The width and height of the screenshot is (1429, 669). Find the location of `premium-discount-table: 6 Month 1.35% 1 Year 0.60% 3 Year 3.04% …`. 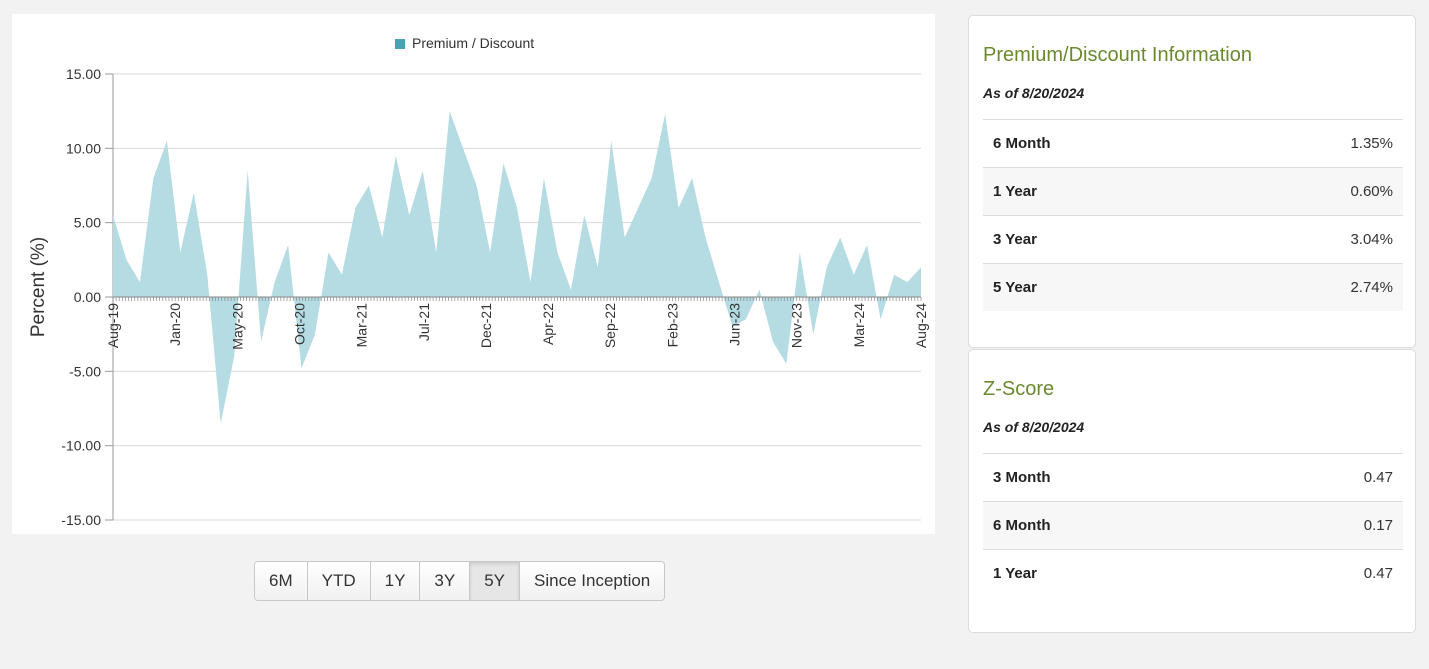

premium-discount-table: 6 Month 1.35% 1 Year 0.60% 3 Year 3.04% … is located at coordinates (1193, 215).